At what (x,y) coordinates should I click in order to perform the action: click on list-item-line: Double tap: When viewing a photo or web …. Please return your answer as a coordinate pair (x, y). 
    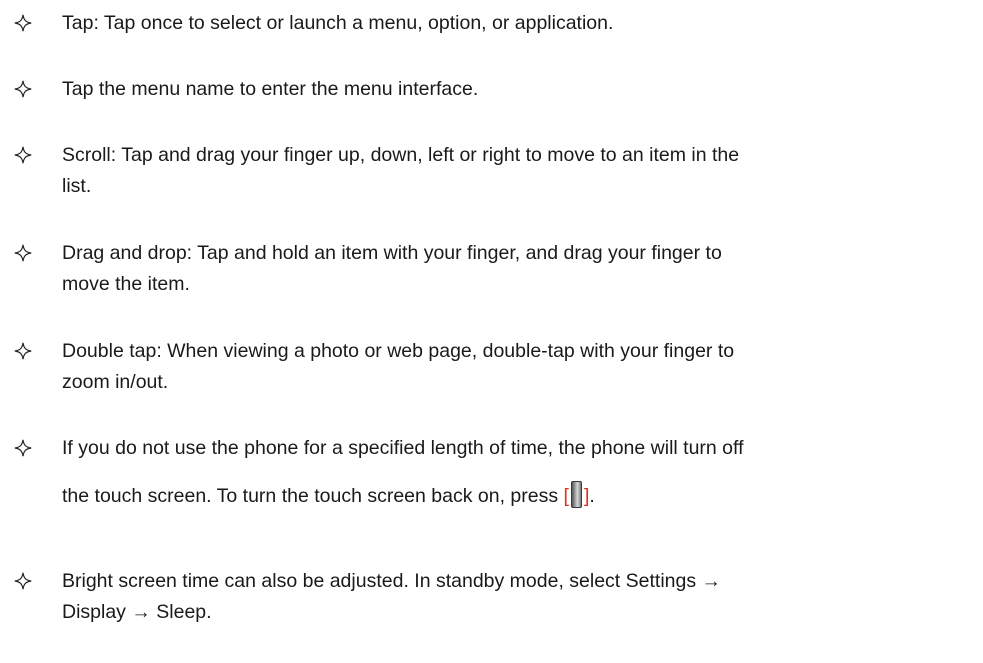
    Looking at the image, I should click on (398, 351).